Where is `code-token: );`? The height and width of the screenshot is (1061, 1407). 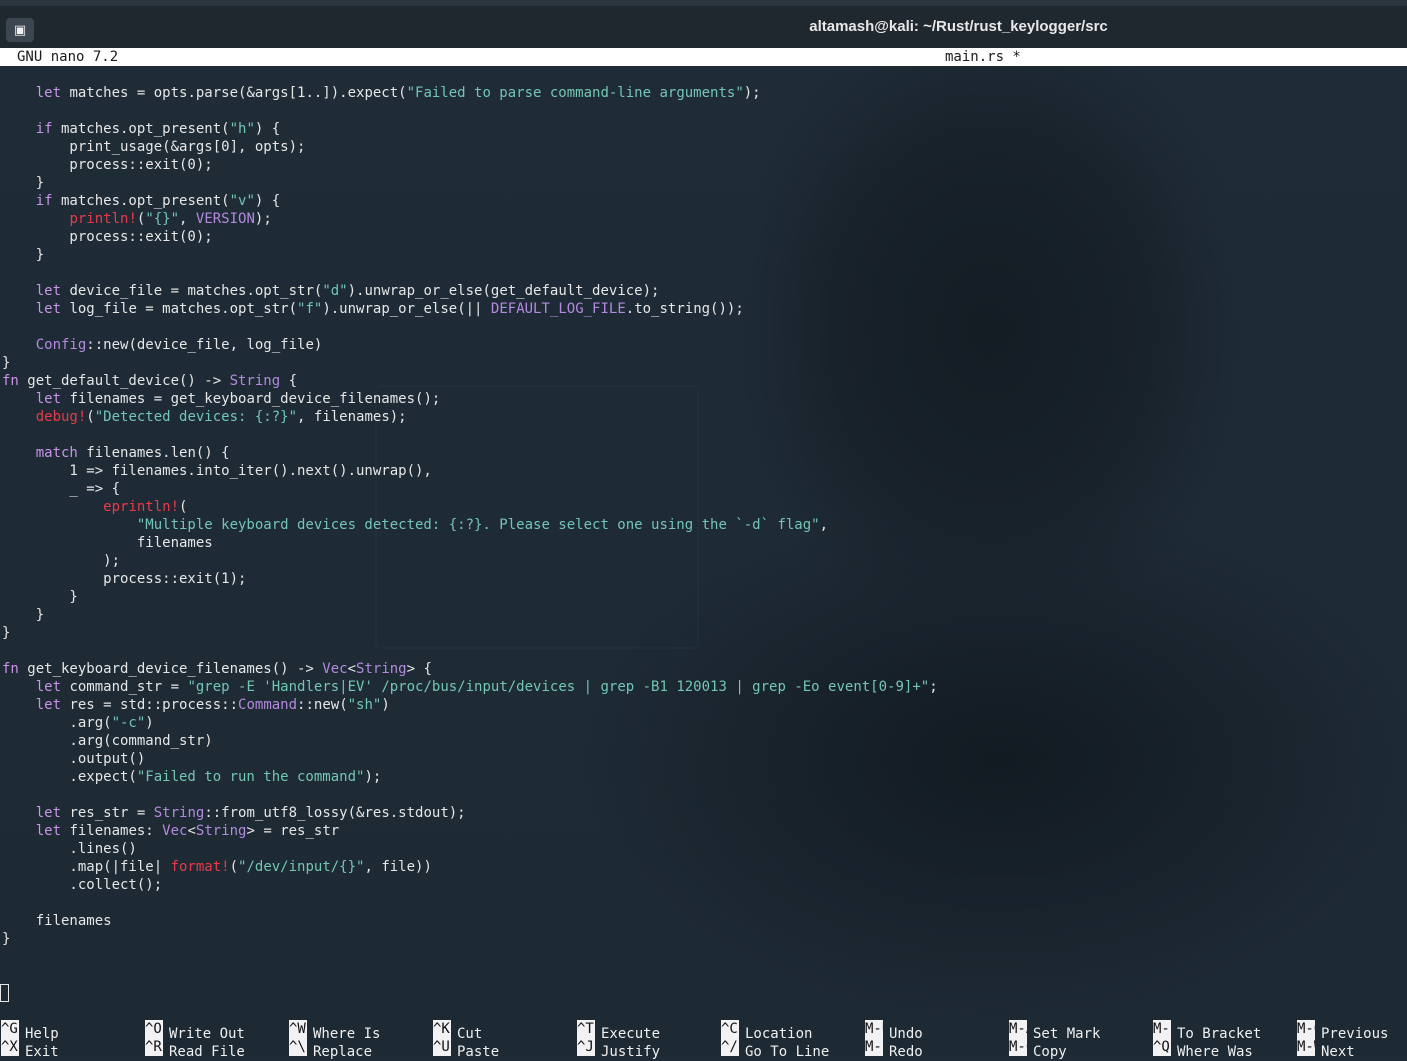
code-token: ); is located at coordinates (263, 219).